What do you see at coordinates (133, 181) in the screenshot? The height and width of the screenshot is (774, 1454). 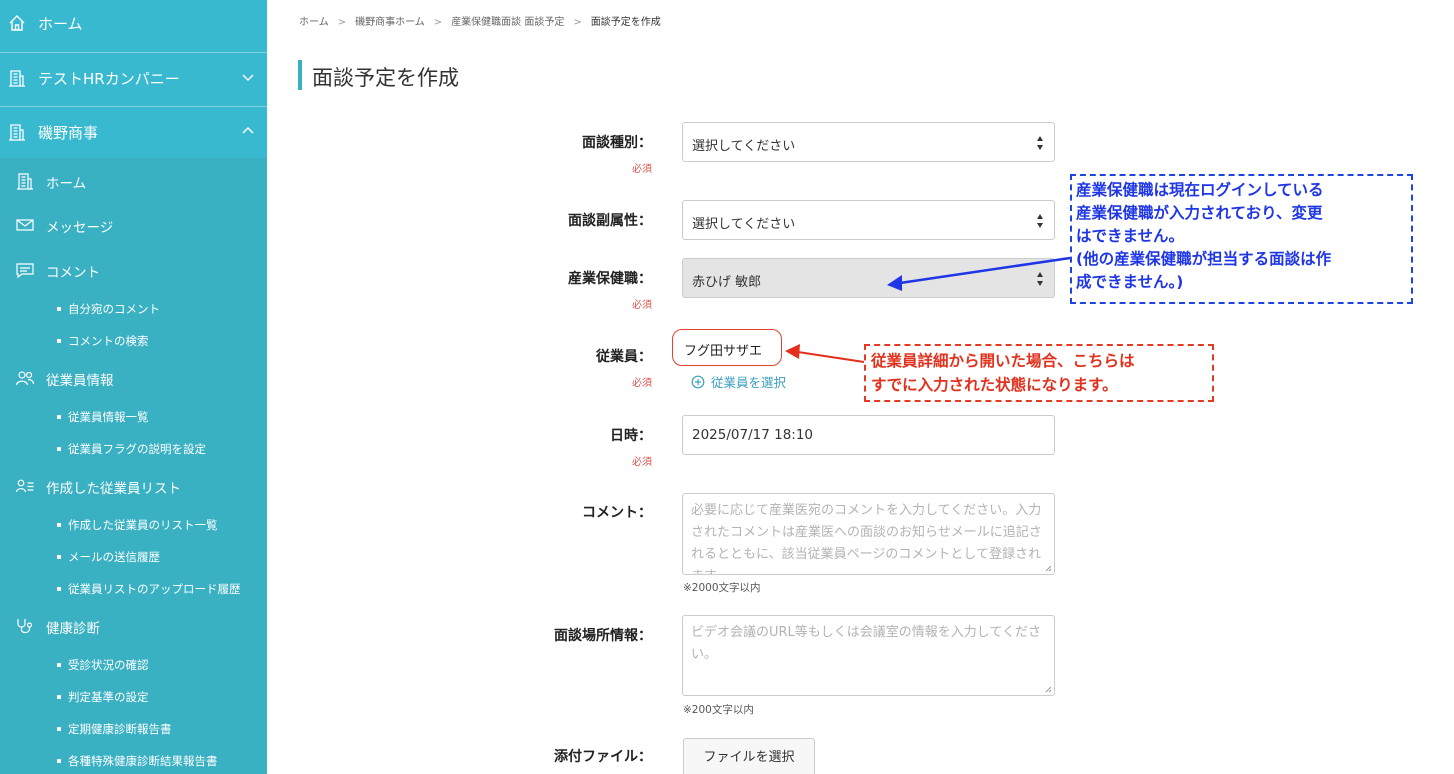 I see `sidebar-subitem-home: ホーム` at bounding box center [133, 181].